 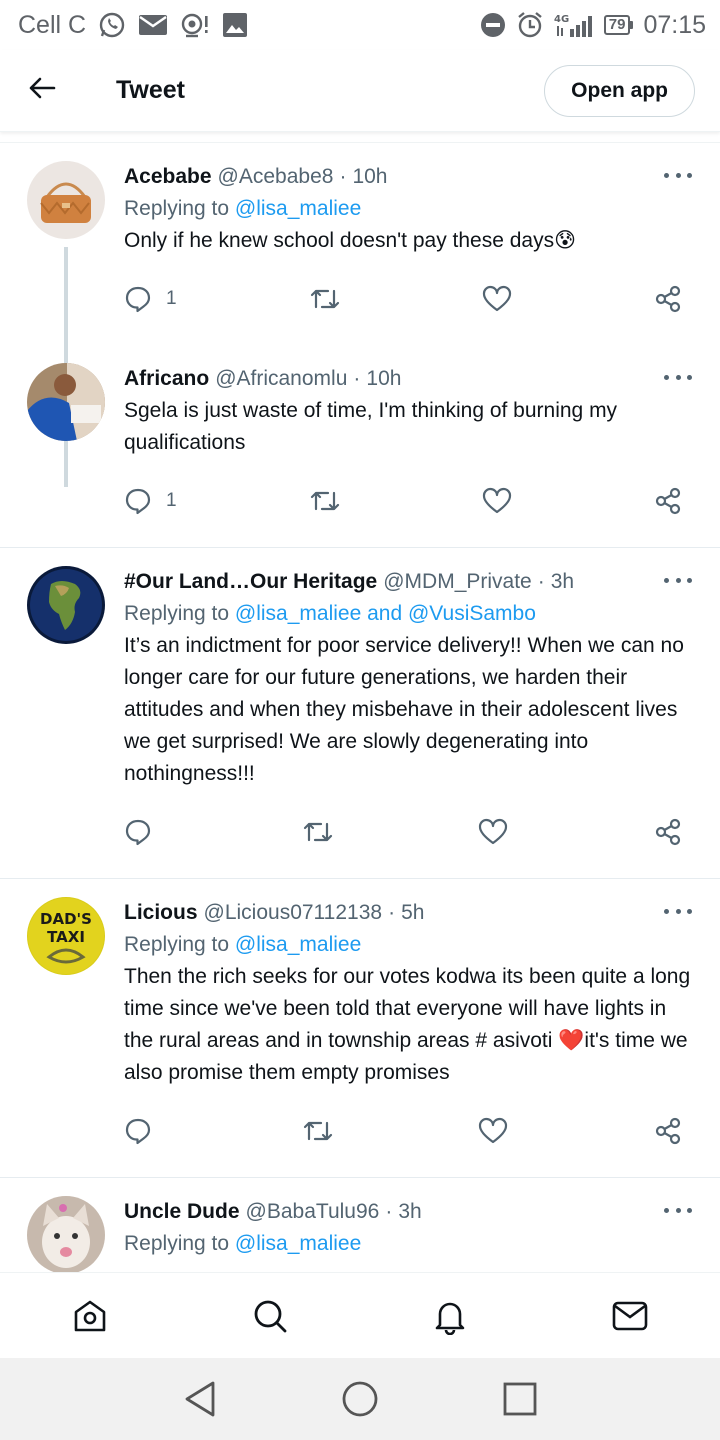 I want to click on nav-messages, so click(x=630, y=1316).